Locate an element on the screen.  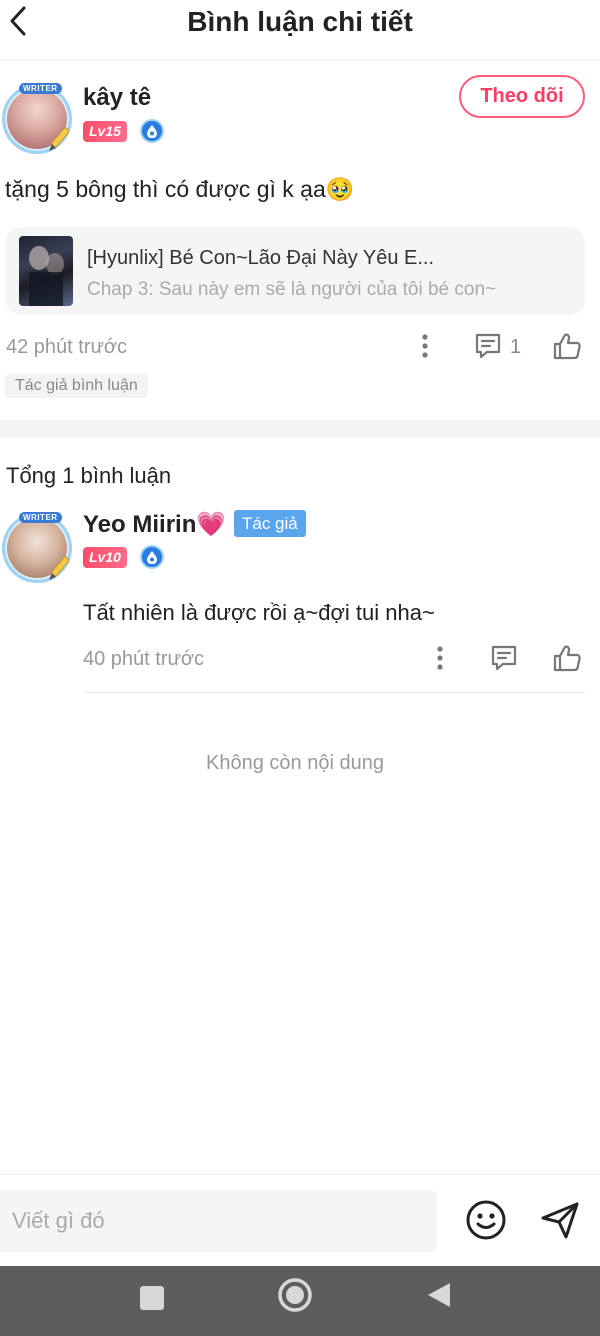
recent-apps-button is located at coordinates (152, 1298).